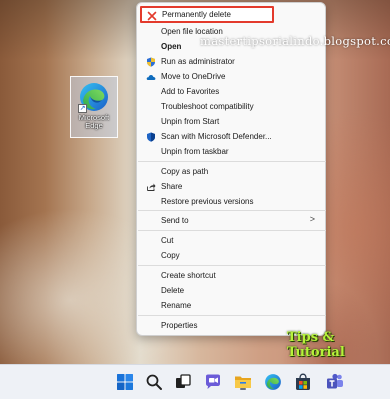 The height and width of the screenshot is (399, 390). What do you see at coordinates (335, 382) in the screenshot?
I see `teams-icon` at bounding box center [335, 382].